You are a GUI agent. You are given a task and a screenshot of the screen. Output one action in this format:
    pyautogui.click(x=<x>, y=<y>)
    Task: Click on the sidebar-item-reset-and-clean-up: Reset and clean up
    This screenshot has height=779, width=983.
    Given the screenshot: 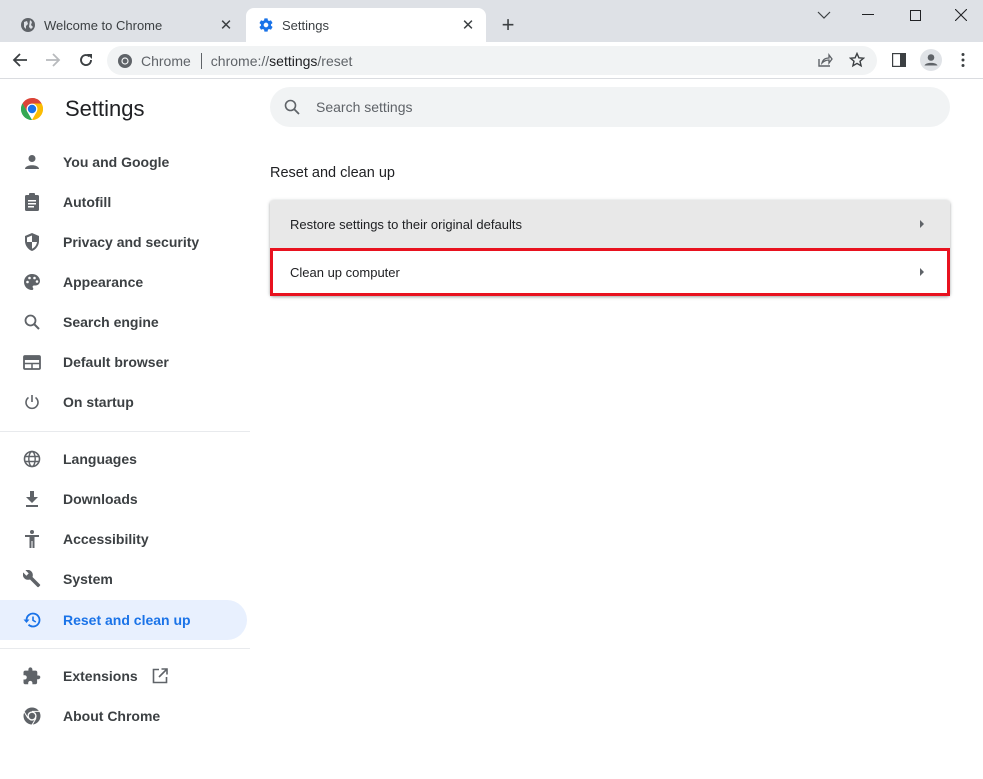 What is the action you would take?
    pyautogui.click(x=123, y=620)
    